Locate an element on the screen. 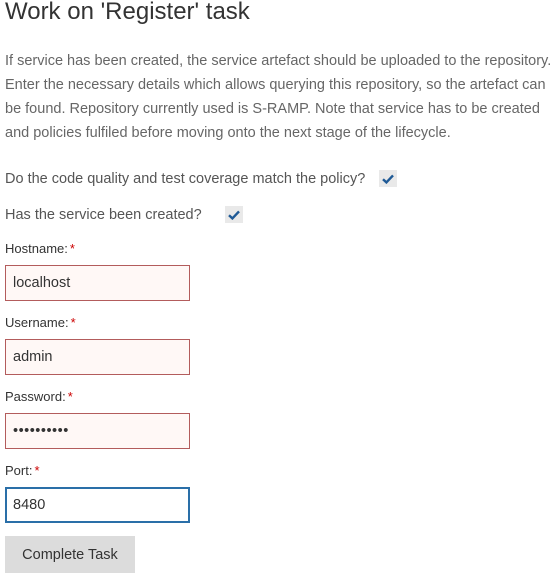 This screenshot has width=557, height=585. password-label-text: Password: is located at coordinates (35, 396).